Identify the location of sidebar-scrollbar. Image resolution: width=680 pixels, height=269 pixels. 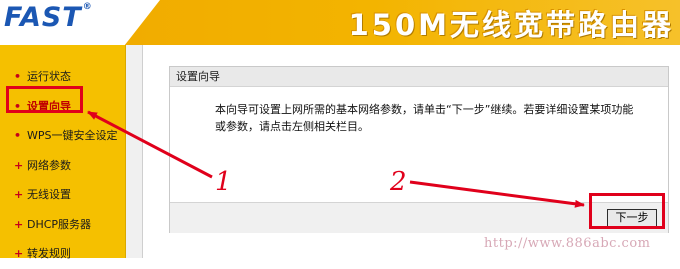
(134, 151).